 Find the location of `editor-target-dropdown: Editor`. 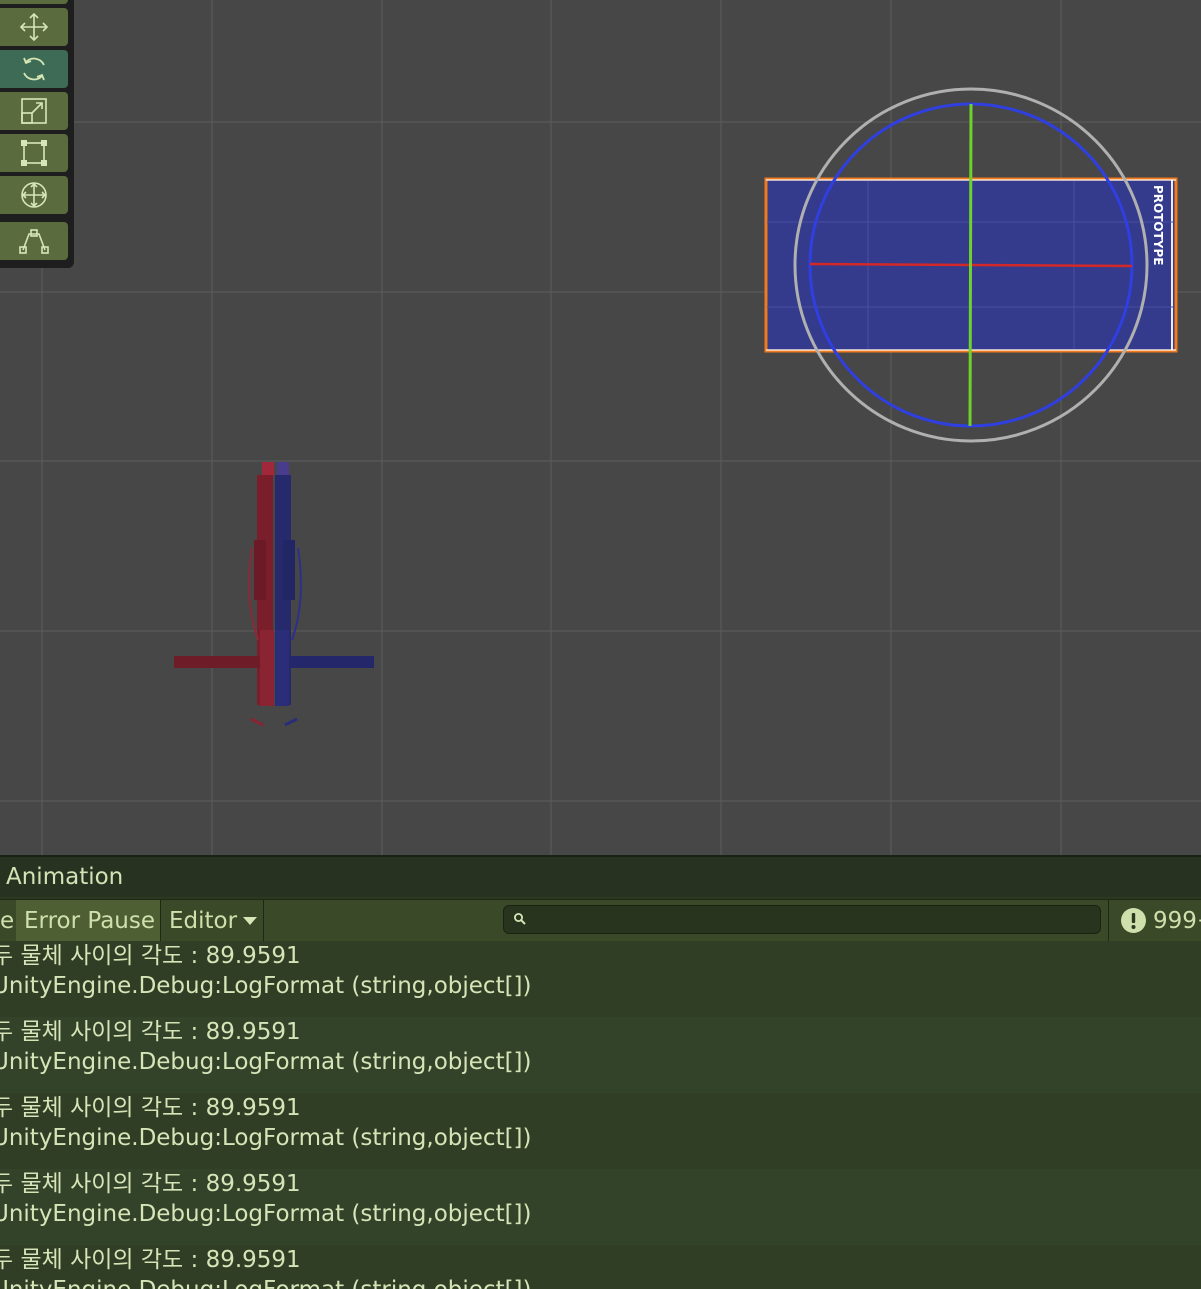

editor-target-dropdown: Editor is located at coordinates (213, 920).